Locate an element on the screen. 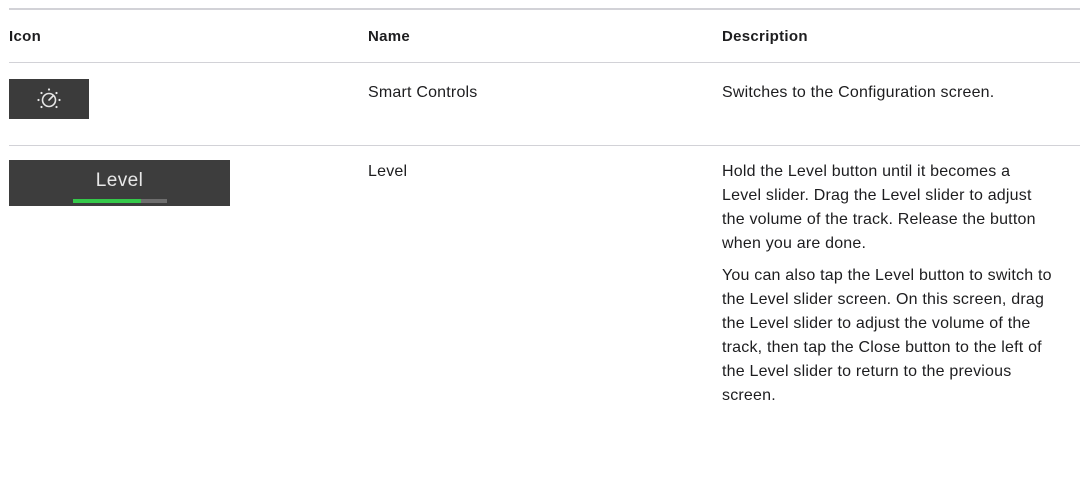 The image size is (1080, 489). level-meter-fill is located at coordinates (107, 201).